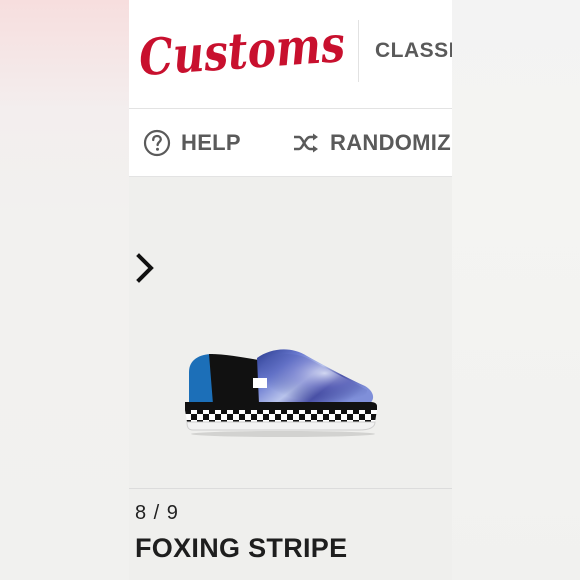 The image size is (580, 580). What do you see at coordinates (391, 142) in the screenshot?
I see `randomize-label: RANDOMIZE` at bounding box center [391, 142].